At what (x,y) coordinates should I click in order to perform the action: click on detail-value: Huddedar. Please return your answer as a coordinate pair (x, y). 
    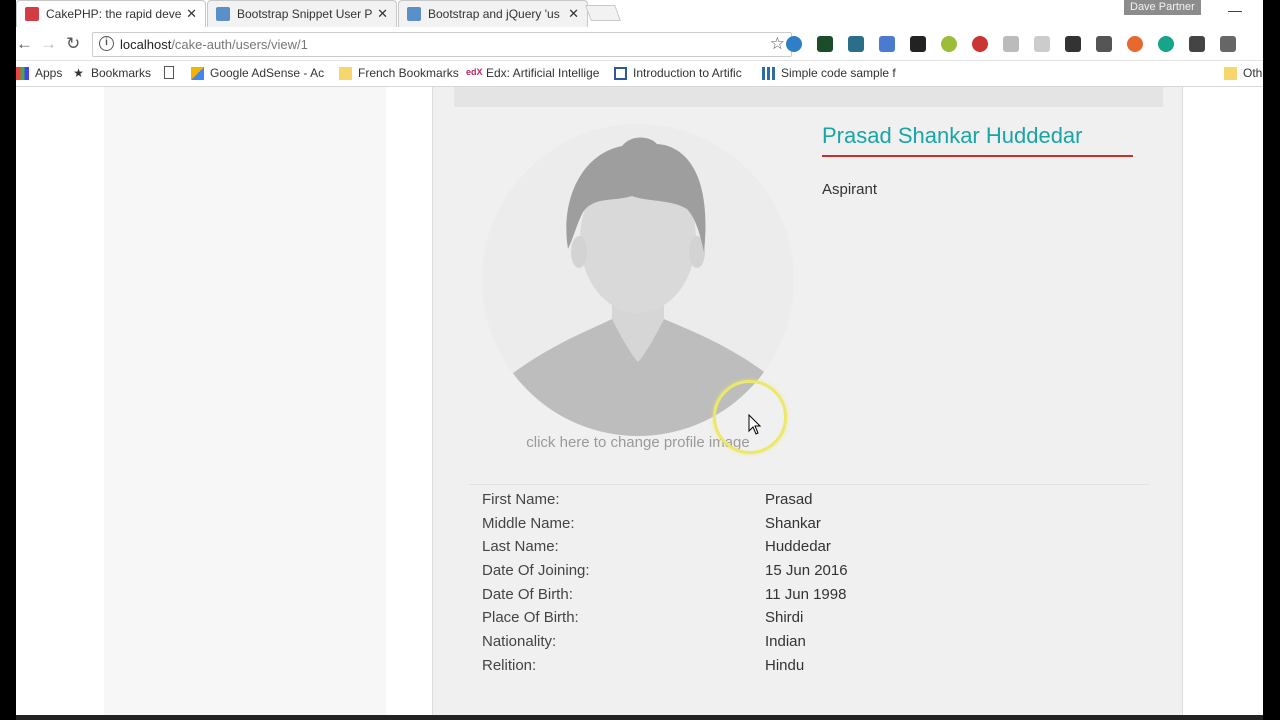
    Looking at the image, I should click on (798, 547).